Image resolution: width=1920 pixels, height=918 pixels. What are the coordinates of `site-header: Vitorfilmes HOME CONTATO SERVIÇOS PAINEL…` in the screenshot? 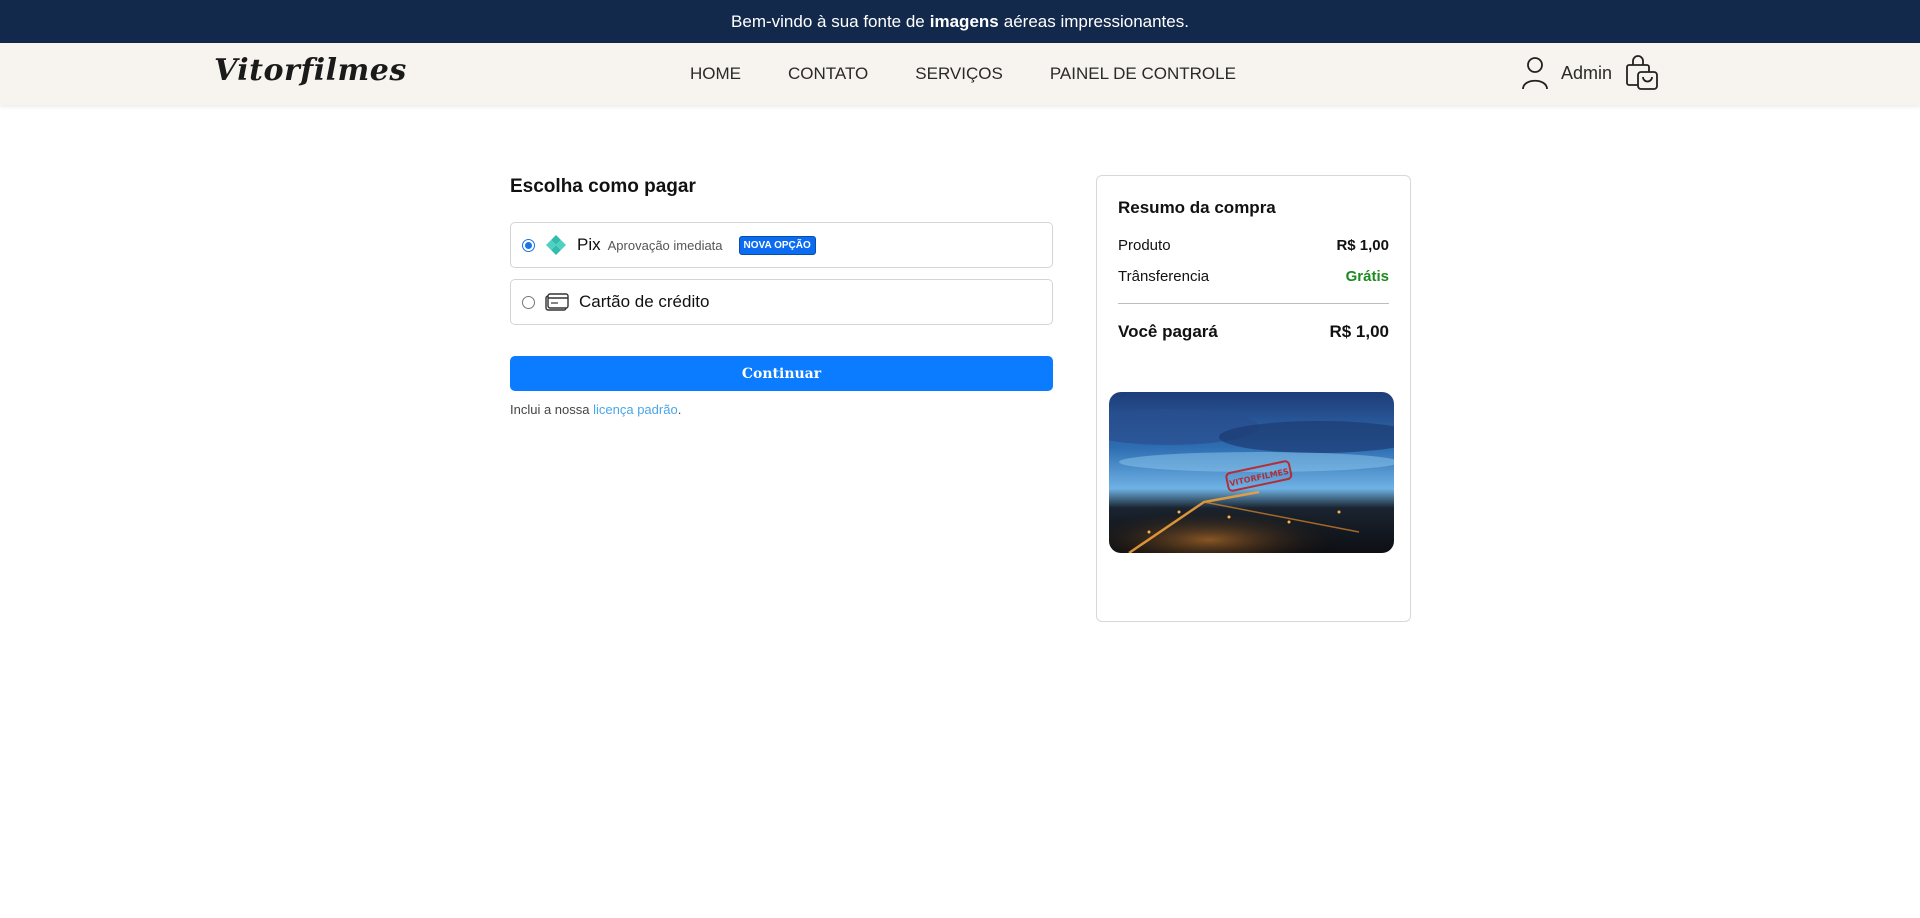 It's located at (960, 74).